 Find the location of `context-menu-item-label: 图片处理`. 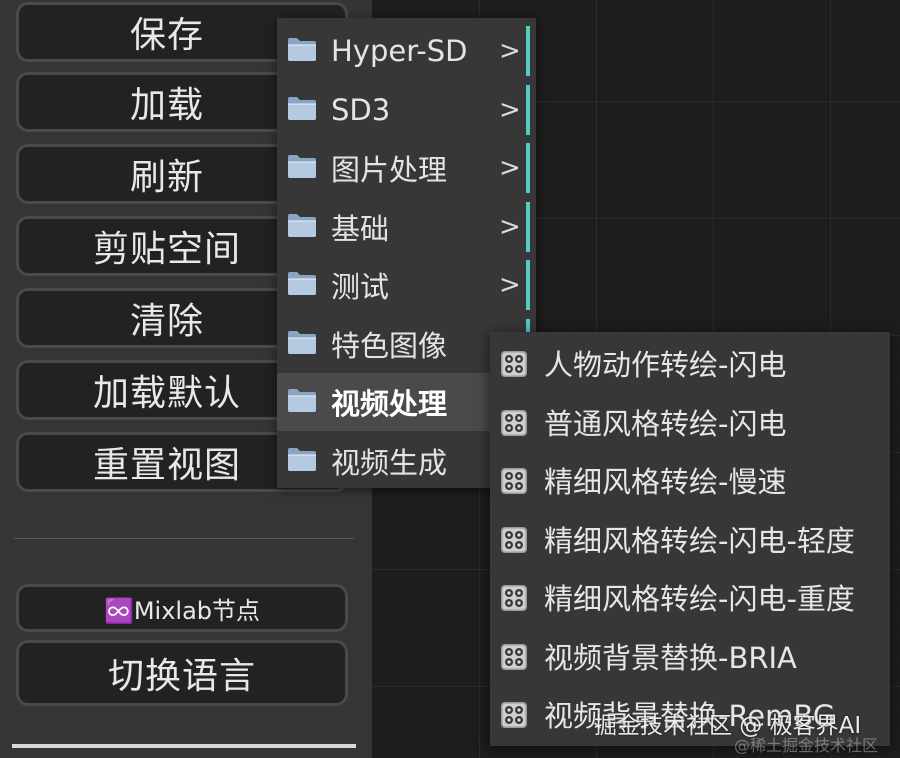

context-menu-item-label: 图片处理 is located at coordinates (389, 170).